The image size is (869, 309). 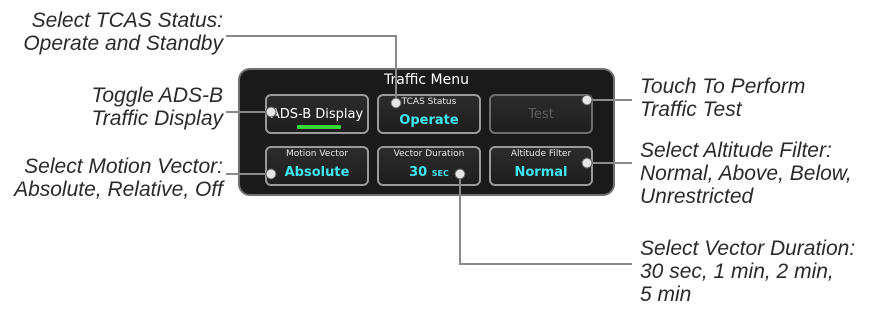 I want to click on callout-line: Traffic Display, so click(x=157, y=118).